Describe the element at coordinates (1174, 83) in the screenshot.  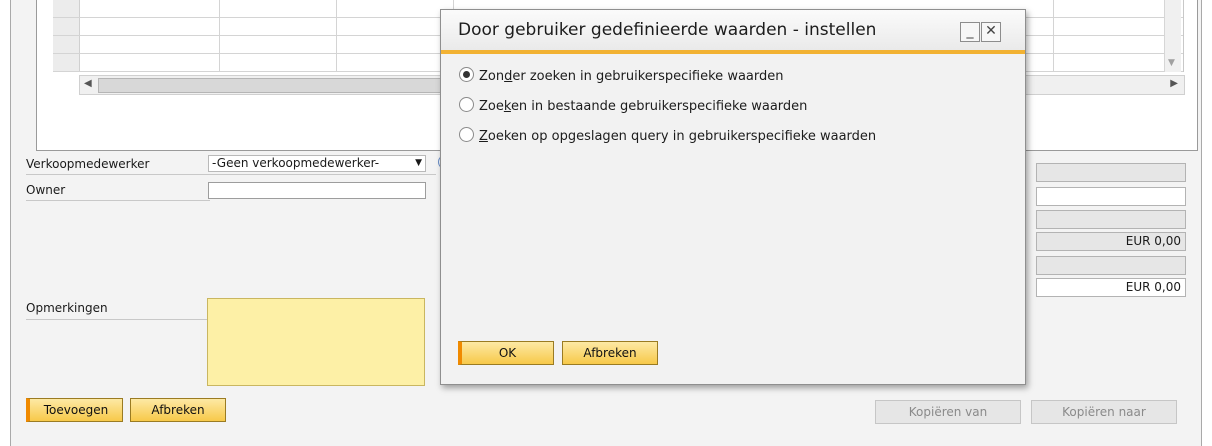
I see `scroll-right-icon: ▶` at that location.